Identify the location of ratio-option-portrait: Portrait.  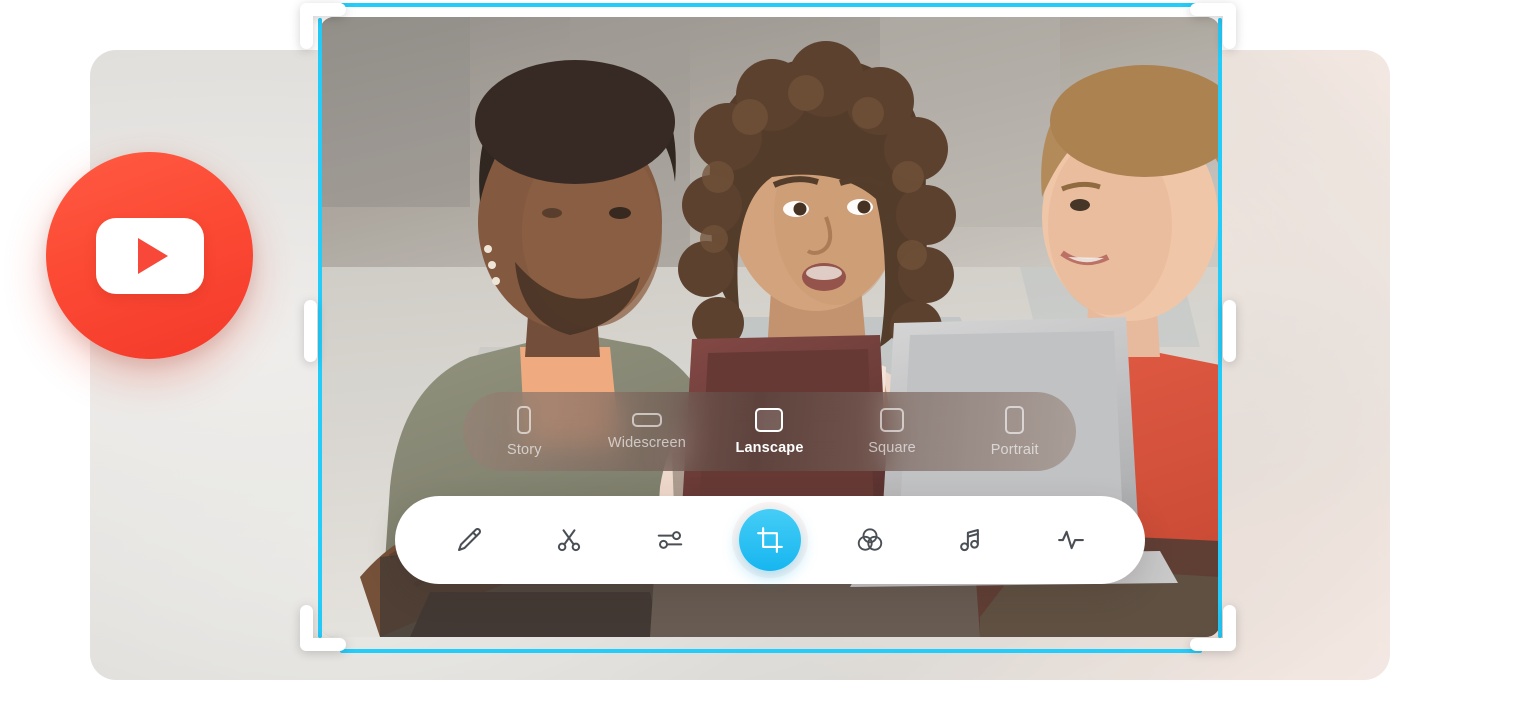
(1015, 431).